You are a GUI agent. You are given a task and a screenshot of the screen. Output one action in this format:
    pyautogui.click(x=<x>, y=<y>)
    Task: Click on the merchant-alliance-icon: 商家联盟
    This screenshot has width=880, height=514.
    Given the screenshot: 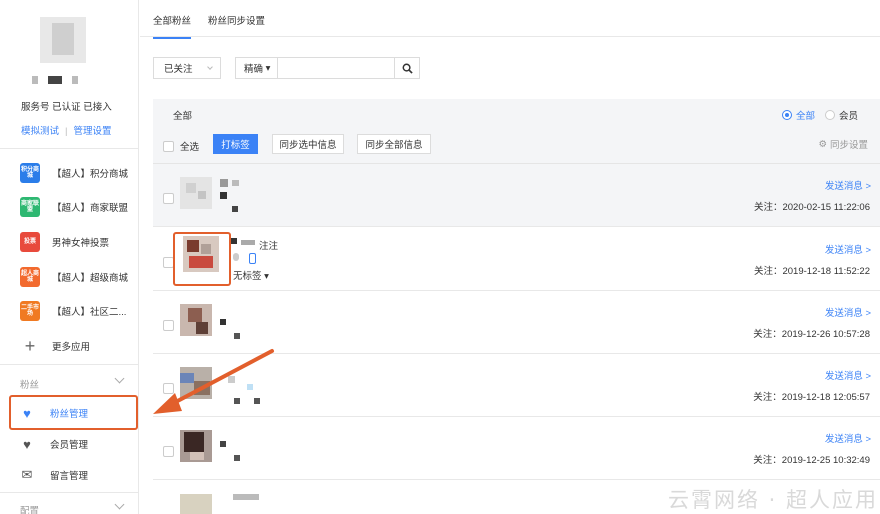 What is the action you would take?
    pyautogui.click(x=30, y=207)
    